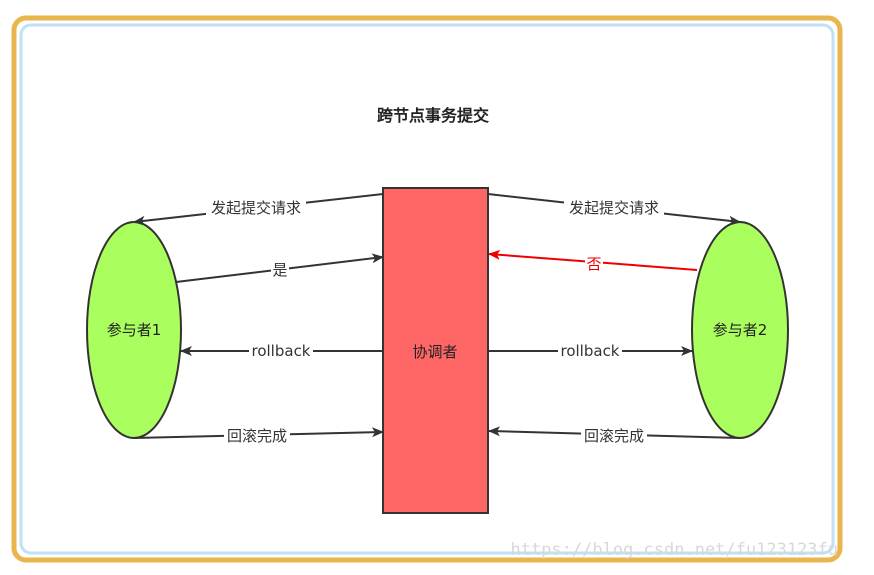  Describe the element at coordinates (257, 436) in the screenshot. I see `edge-label-rollback-done-left: 回滚完成` at that location.